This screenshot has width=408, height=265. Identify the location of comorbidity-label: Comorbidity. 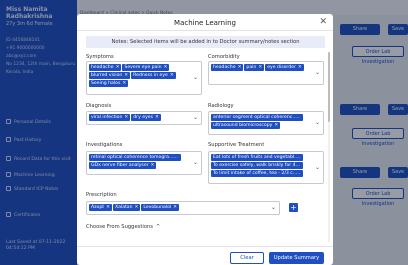
(224, 57).